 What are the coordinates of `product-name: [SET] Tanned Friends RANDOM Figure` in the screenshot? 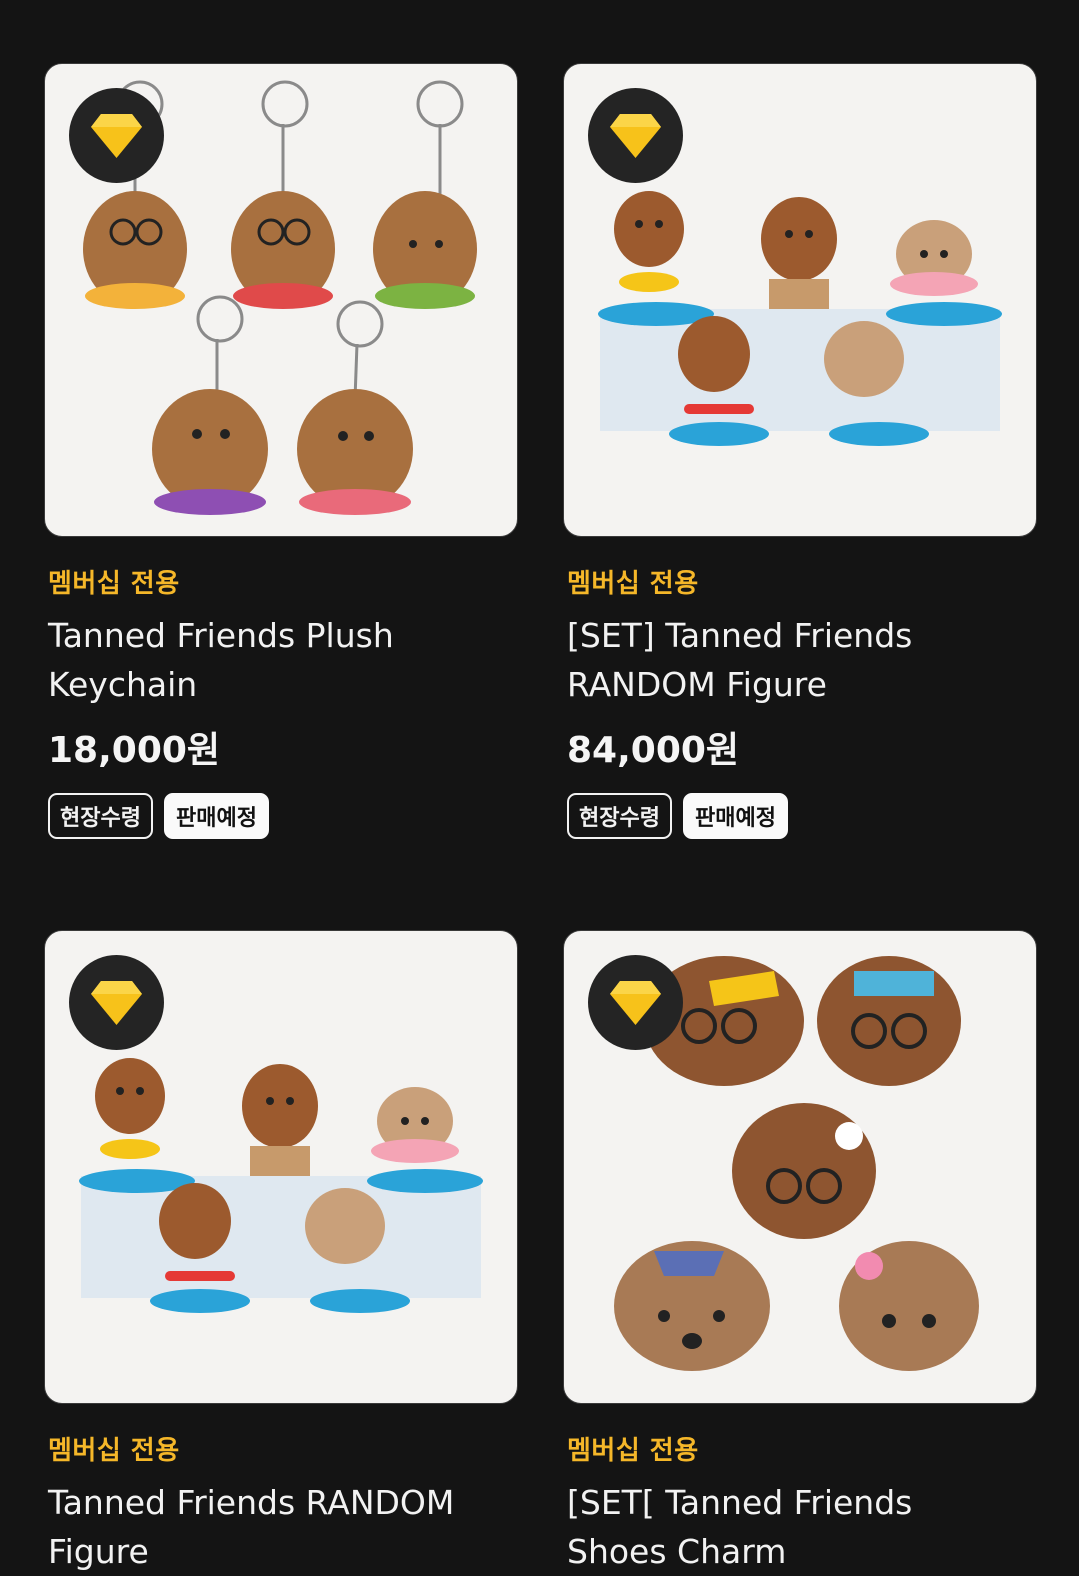 It's located at (792, 660).